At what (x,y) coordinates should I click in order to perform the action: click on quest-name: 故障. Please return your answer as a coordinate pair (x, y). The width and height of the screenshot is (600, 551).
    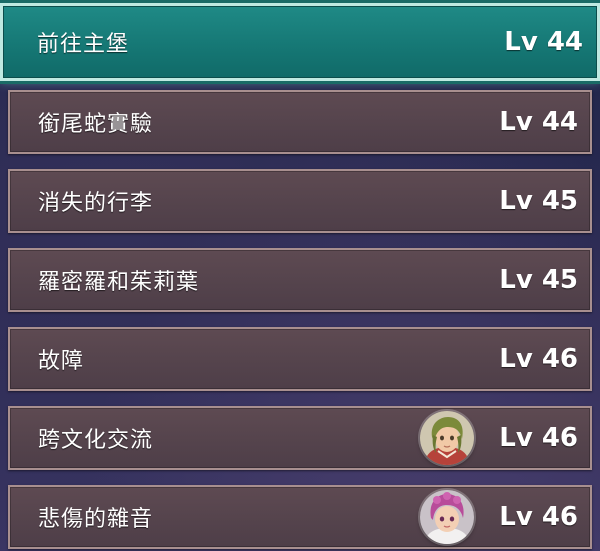
    Looking at the image, I should click on (61, 361).